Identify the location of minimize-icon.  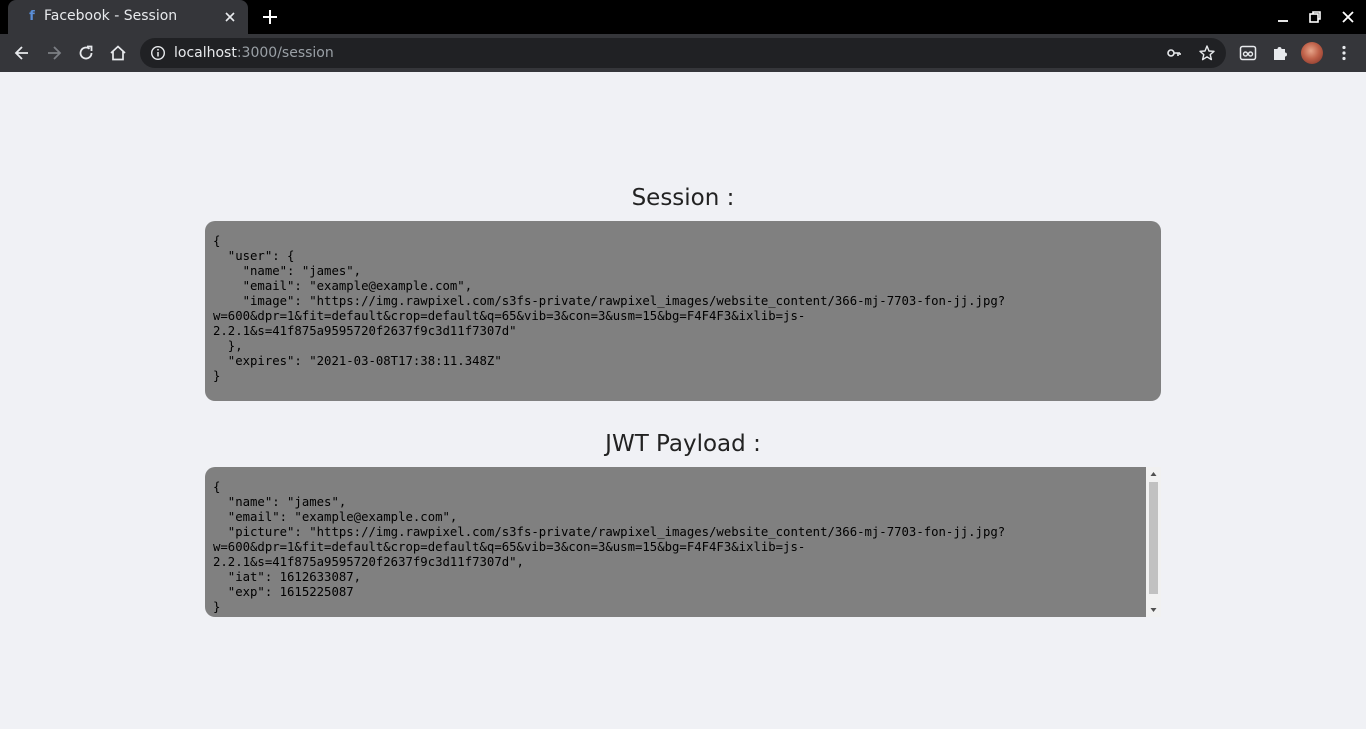
(1283, 17).